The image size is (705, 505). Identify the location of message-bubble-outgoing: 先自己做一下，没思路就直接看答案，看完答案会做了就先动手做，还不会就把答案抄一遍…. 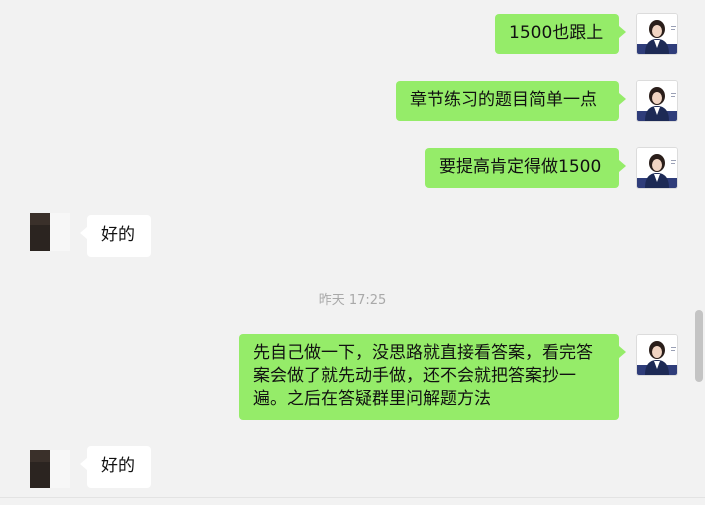
(432, 377).